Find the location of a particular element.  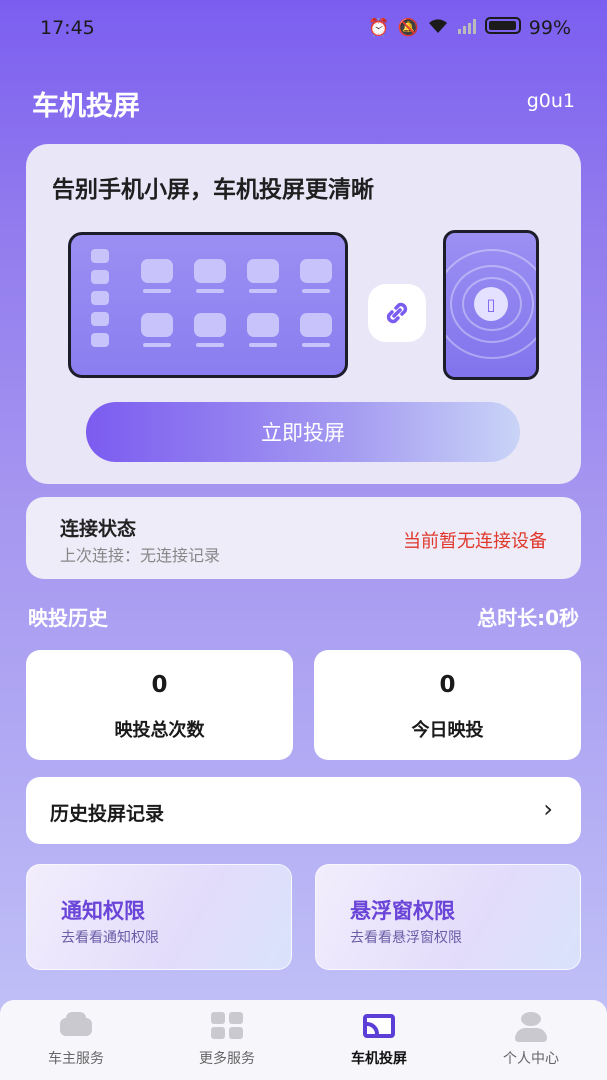

stat-label: 今日映投 is located at coordinates (447, 730).